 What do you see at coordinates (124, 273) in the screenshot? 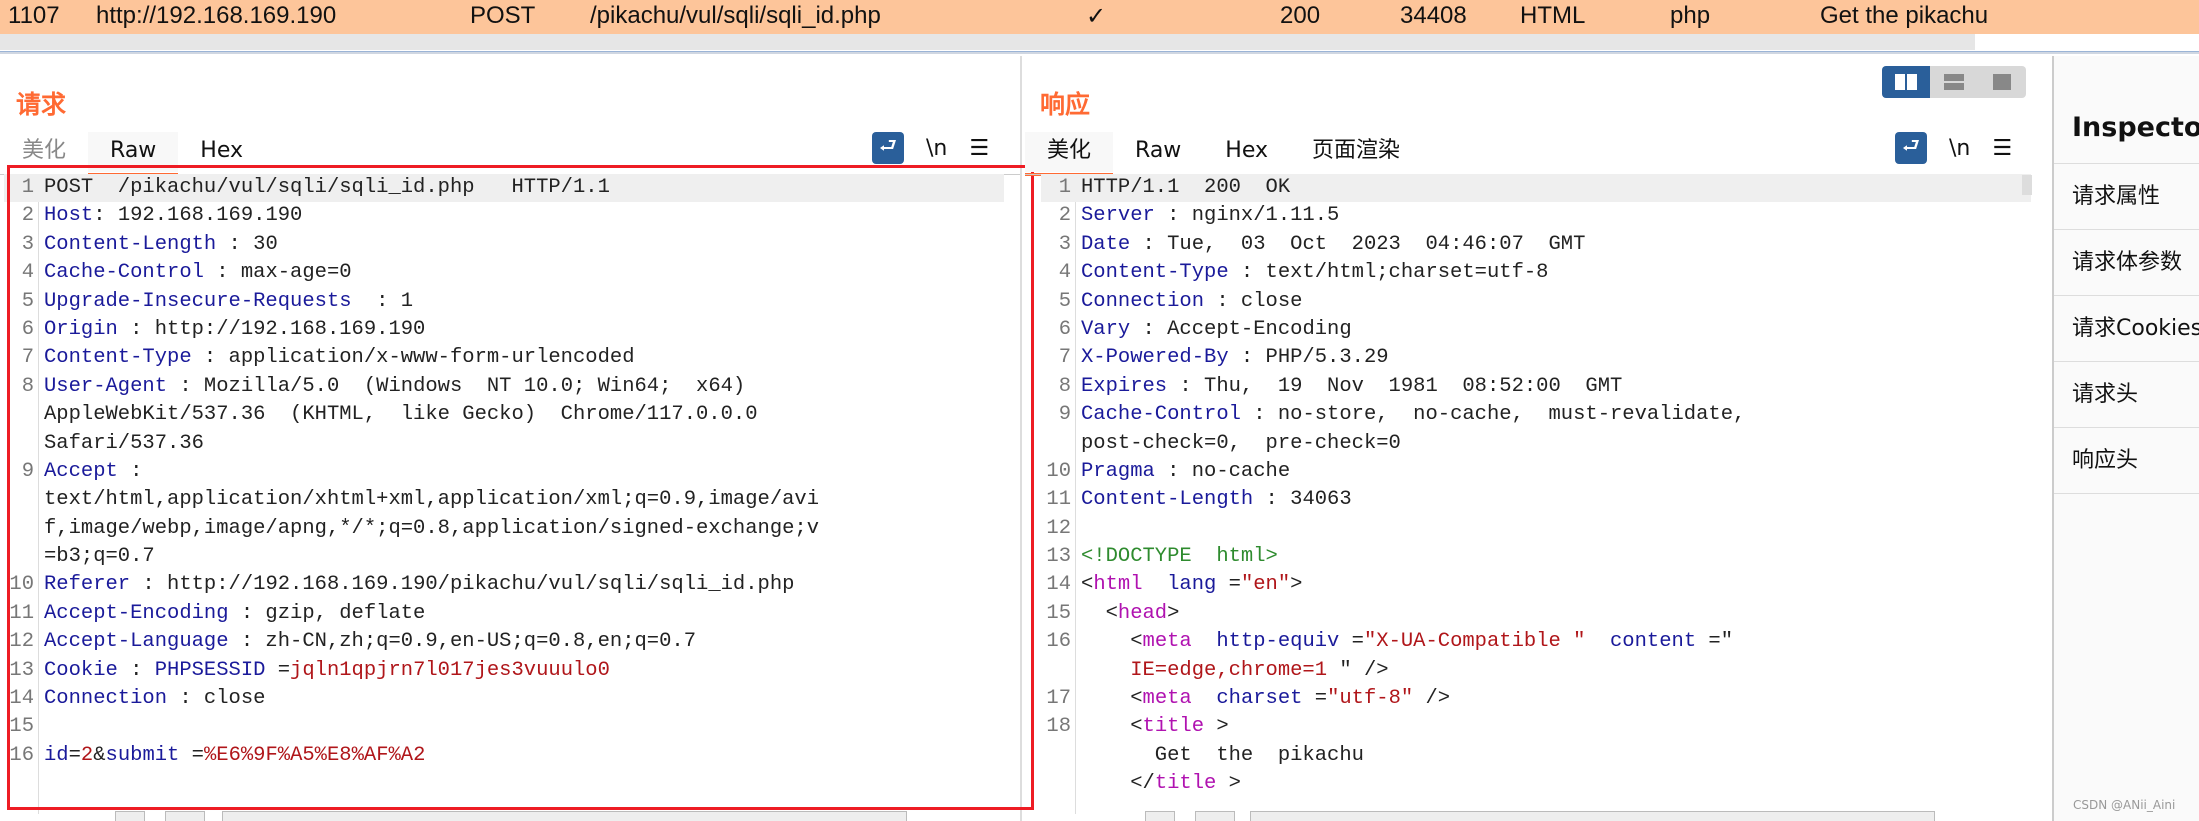
I see `code-token: Cache-Control` at bounding box center [124, 273].